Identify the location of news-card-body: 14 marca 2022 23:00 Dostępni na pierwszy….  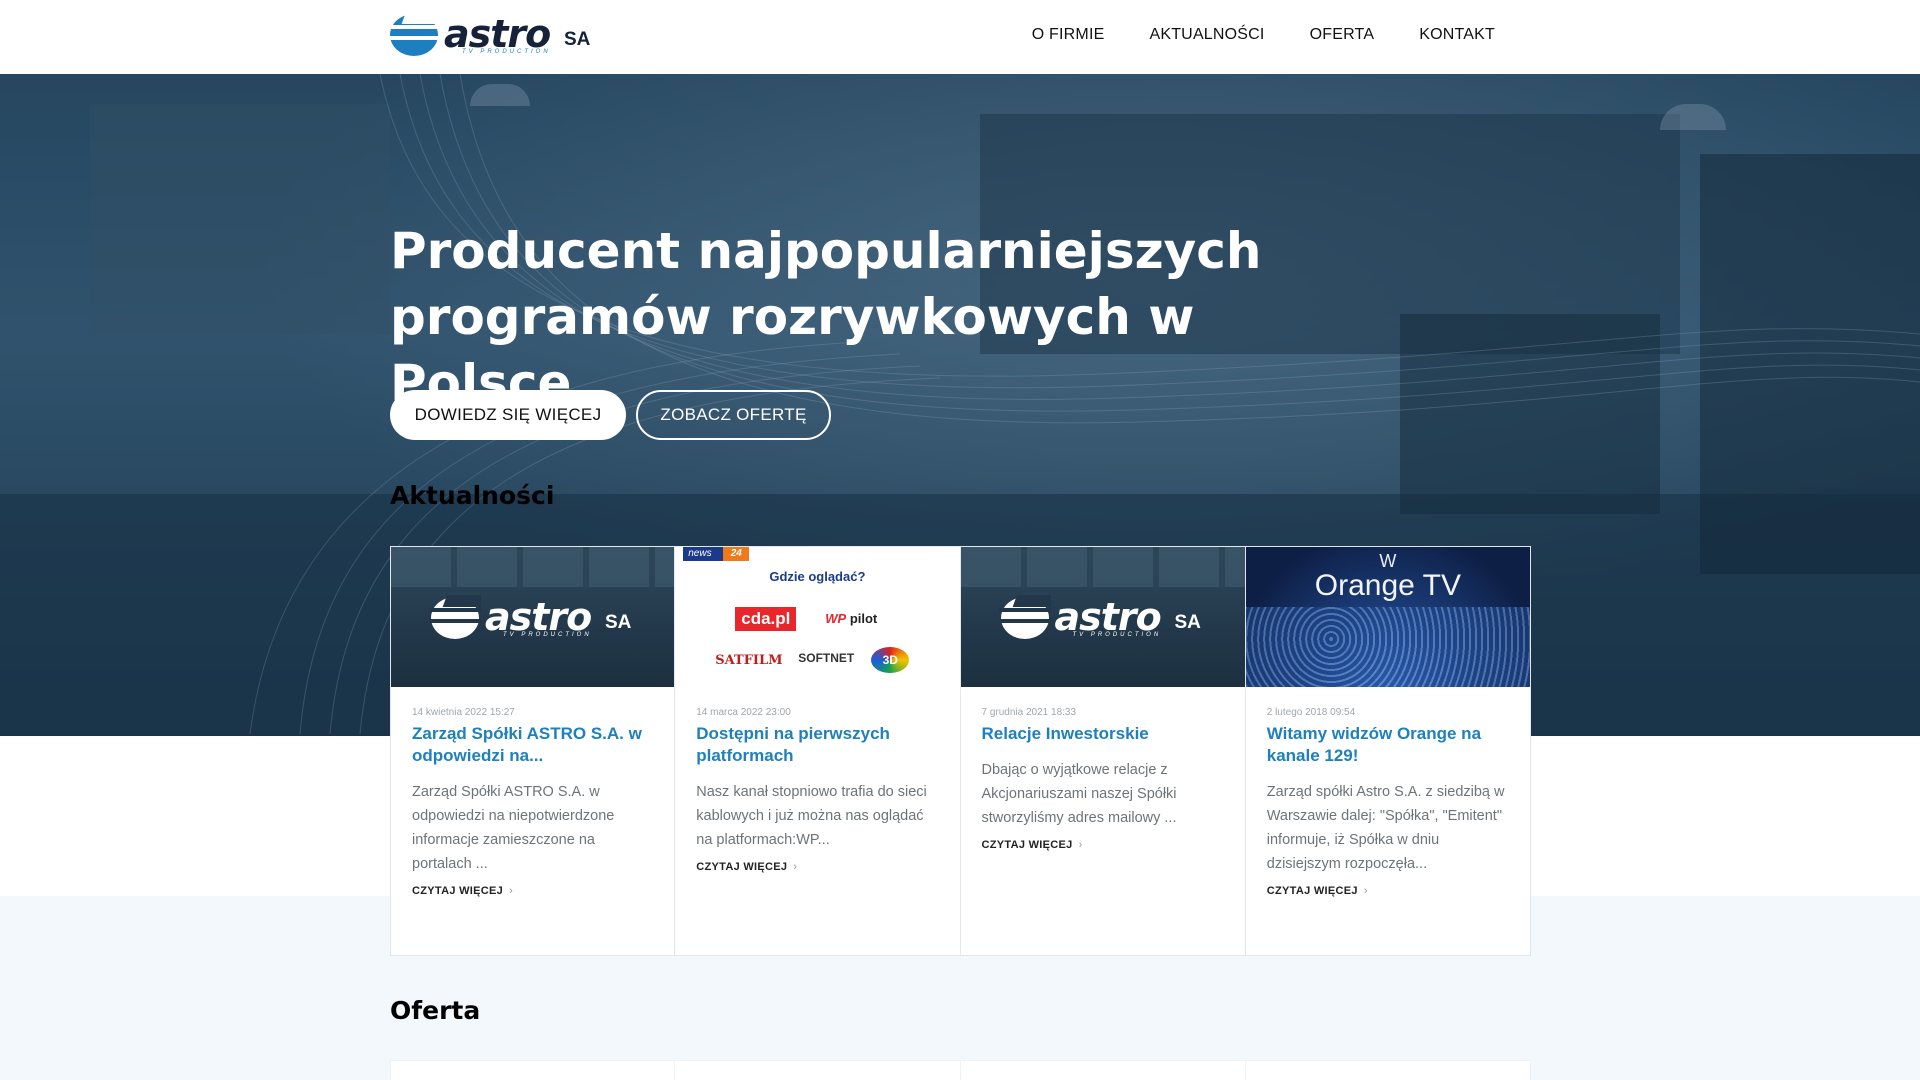
(817, 780).